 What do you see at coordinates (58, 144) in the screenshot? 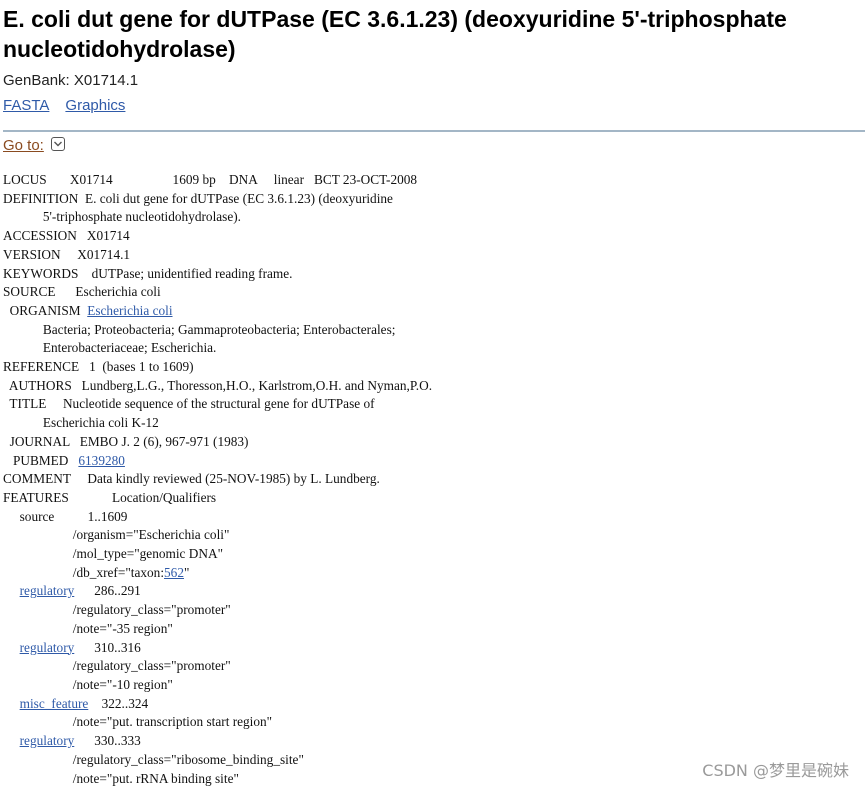
I see `chevron-down-icon` at bounding box center [58, 144].